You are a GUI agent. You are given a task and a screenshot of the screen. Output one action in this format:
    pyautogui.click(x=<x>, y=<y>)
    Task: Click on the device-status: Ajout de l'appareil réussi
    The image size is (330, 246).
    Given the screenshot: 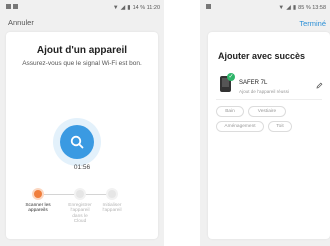 What is the action you would take?
    pyautogui.click(x=264, y=91)
    